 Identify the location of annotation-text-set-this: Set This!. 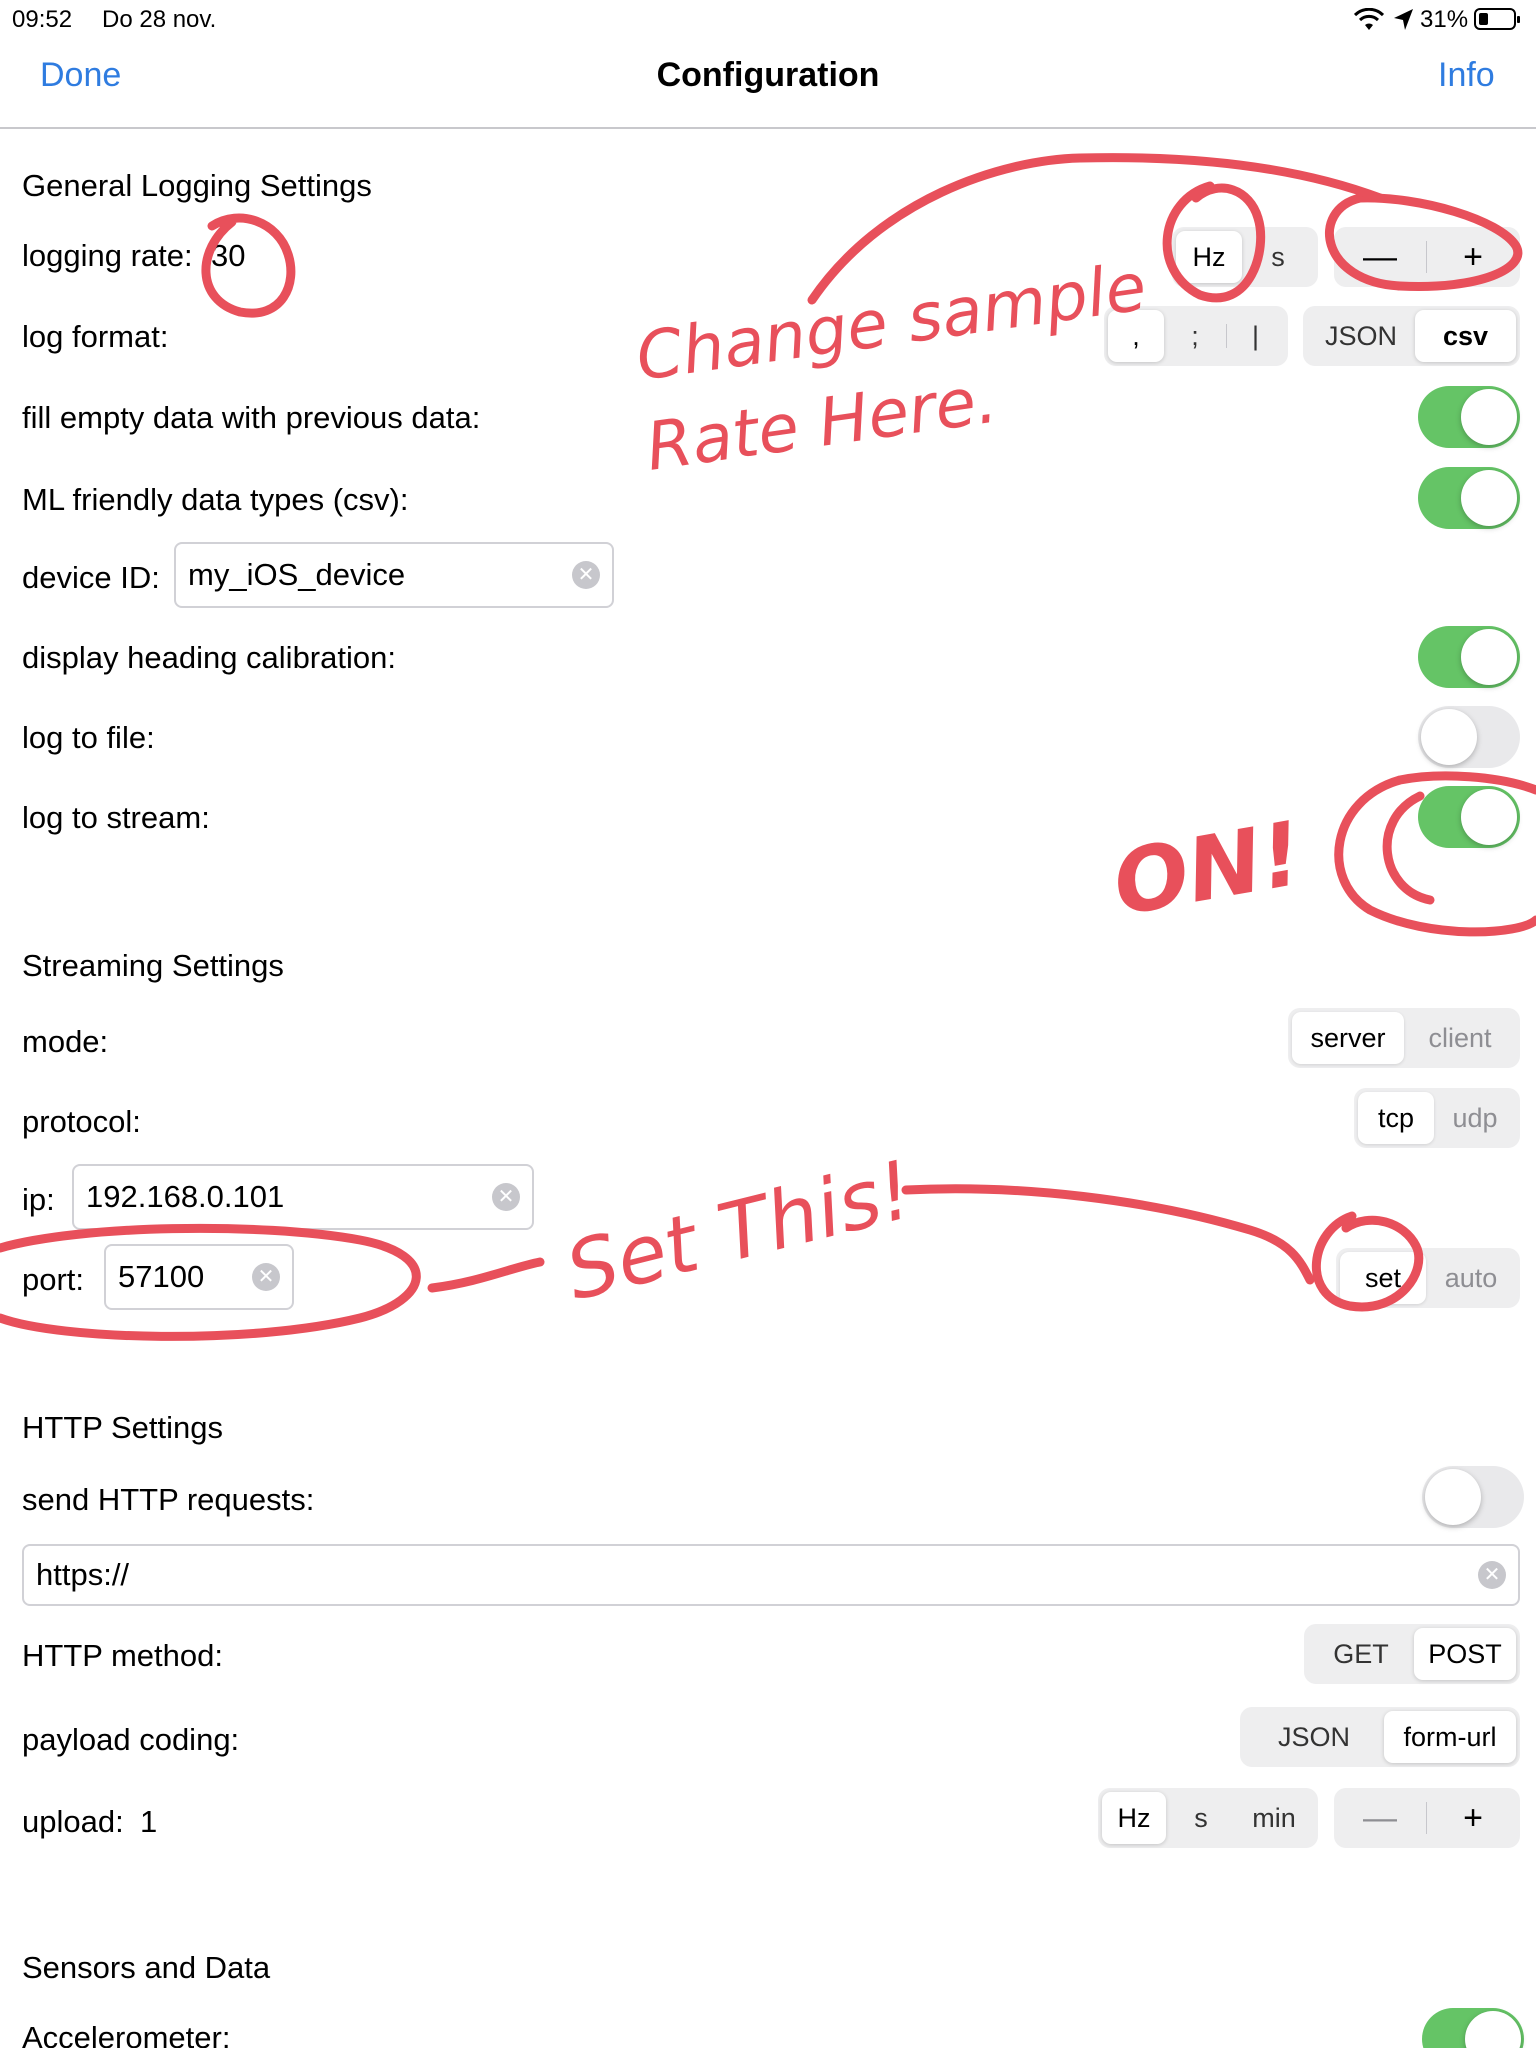
(739, 1230).